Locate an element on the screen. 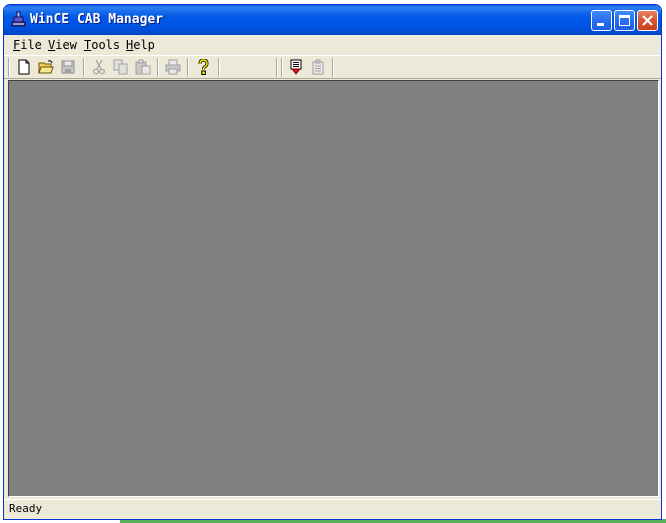  status-text: Ready is located at coordinates (26, 508).